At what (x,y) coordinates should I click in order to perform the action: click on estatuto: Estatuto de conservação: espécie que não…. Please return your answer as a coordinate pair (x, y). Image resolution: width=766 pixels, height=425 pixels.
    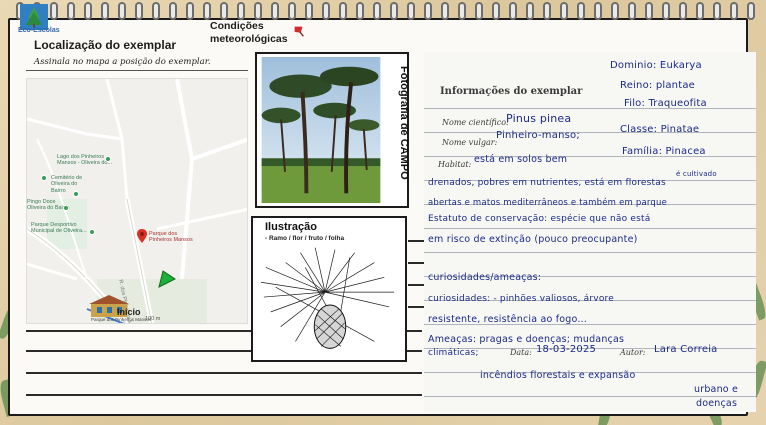
    Looking at the image, I should click on (539, 219).